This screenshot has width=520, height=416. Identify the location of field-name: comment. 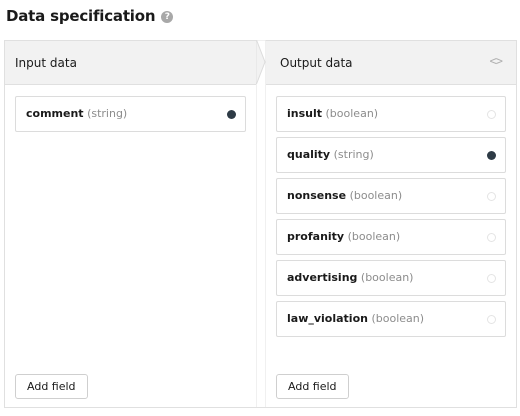
(55, 113).